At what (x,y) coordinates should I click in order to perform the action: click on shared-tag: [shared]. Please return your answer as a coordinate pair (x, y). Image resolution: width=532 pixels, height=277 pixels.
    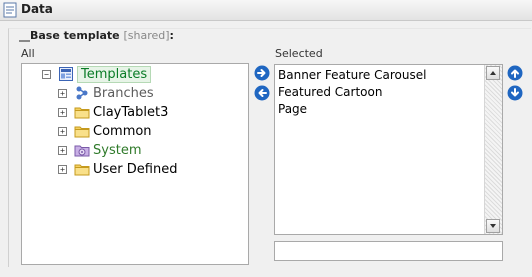
    Looking at the image, I should click on (146, 35).